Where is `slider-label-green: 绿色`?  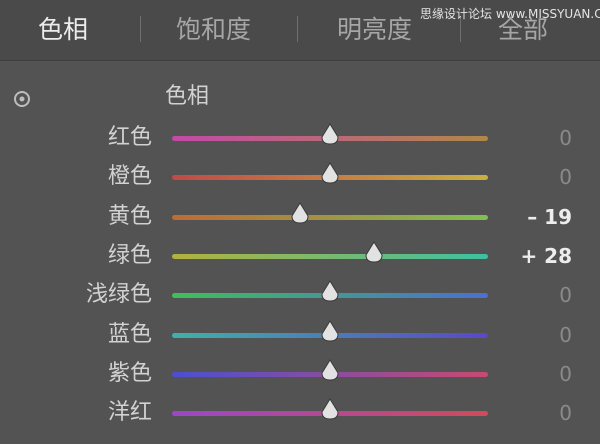 slider-label-green: 绿色 is located at coordinates (129, 255).